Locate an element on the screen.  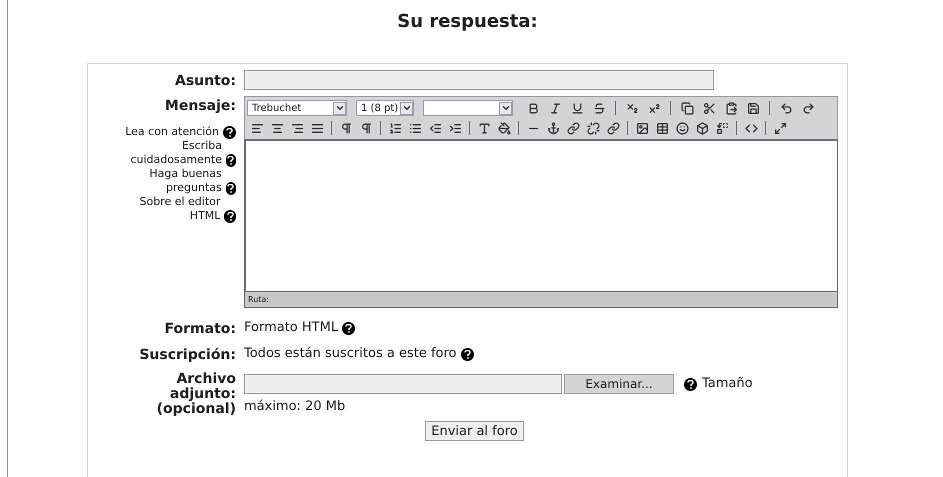
format-value: Formato HTML is located at coordinates (291, 328).